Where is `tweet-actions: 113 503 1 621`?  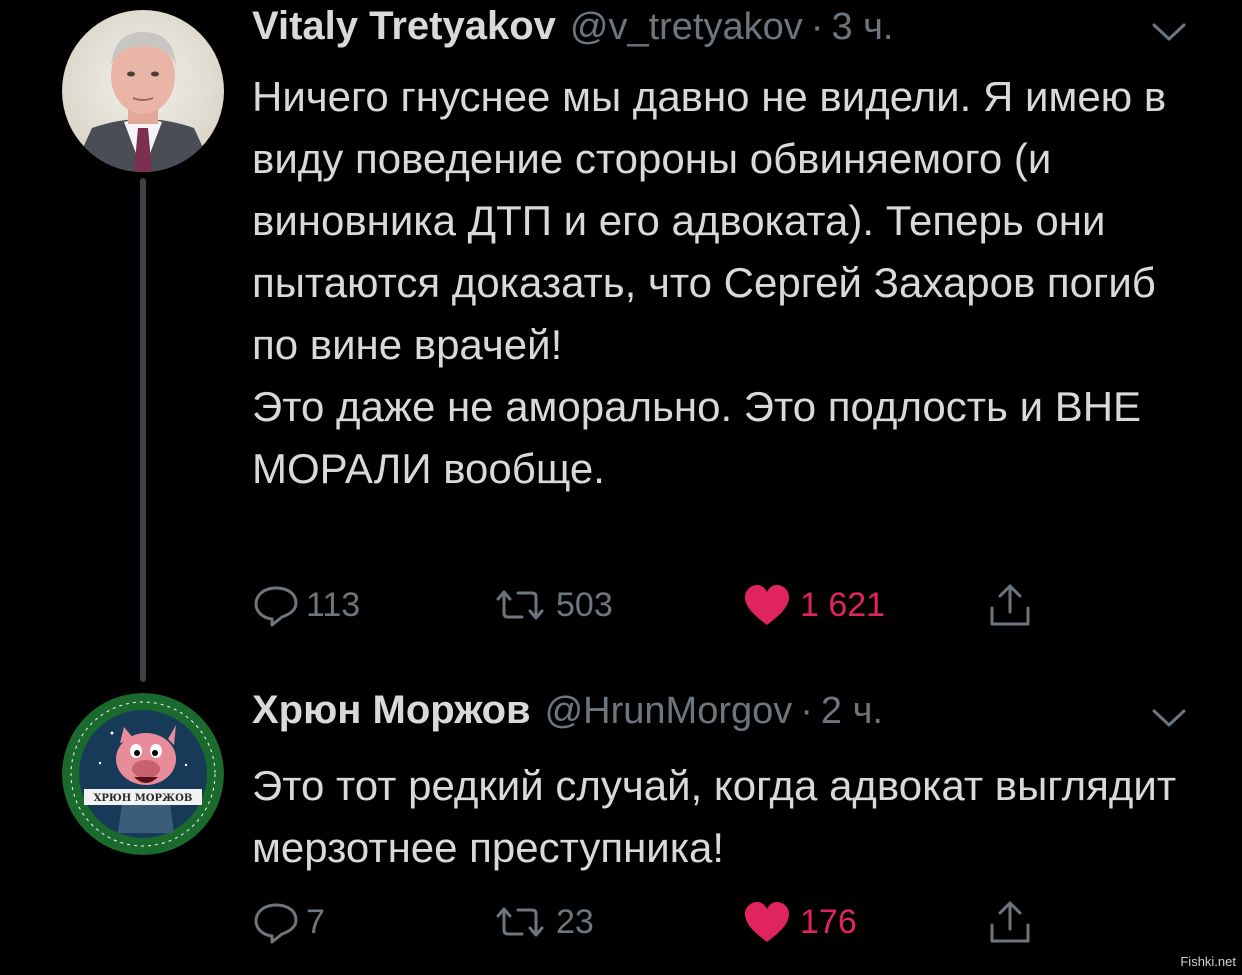 tweet-actions: 113 503 1 621 is located at coordinates (652, 605).